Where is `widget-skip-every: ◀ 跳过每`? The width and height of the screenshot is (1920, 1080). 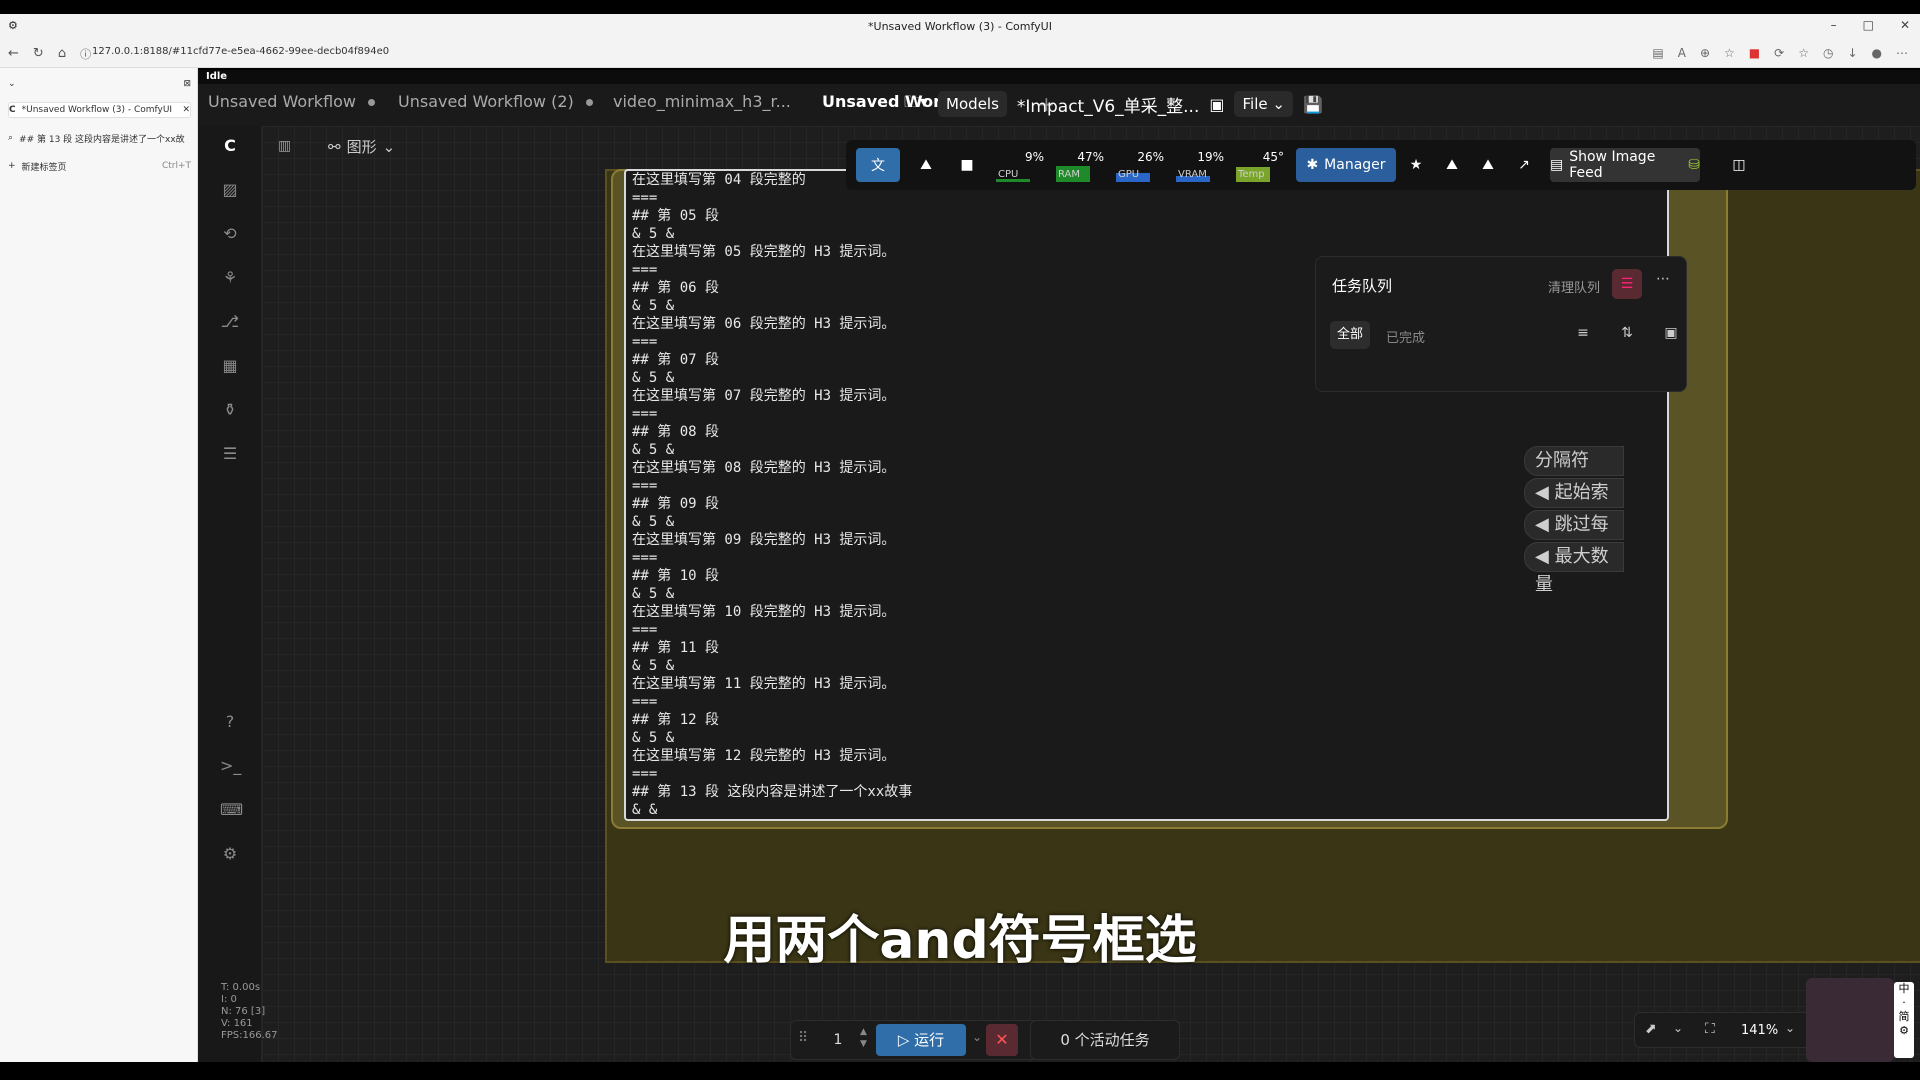 widget-skip-every: ◀ 跳过每 is located at coordinates (1574, 525).